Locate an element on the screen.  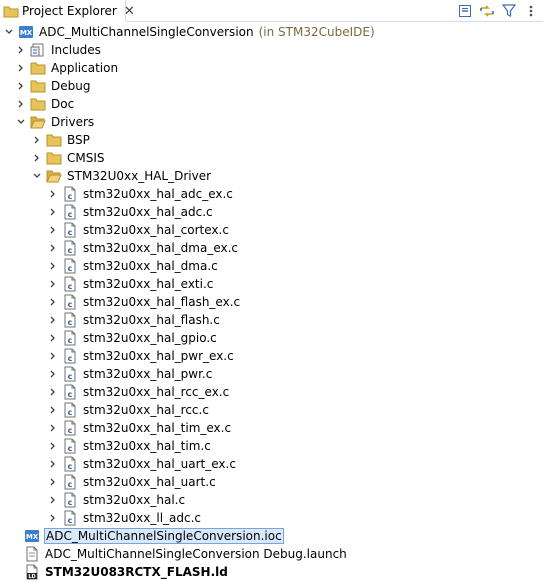
tree-item-label: stm32u0xx_hal_dma_ex.c is located at coordinates (160, 248).